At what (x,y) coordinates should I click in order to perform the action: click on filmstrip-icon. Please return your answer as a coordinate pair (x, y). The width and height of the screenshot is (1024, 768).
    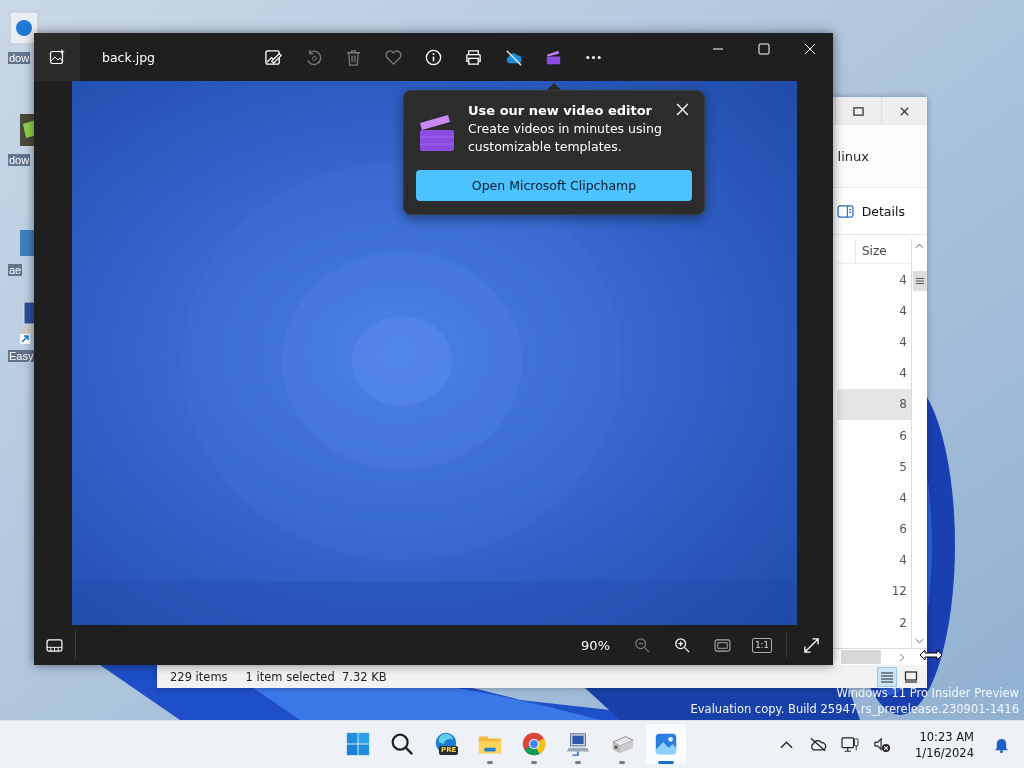
    Looking at the image, I should click on (54, 645).